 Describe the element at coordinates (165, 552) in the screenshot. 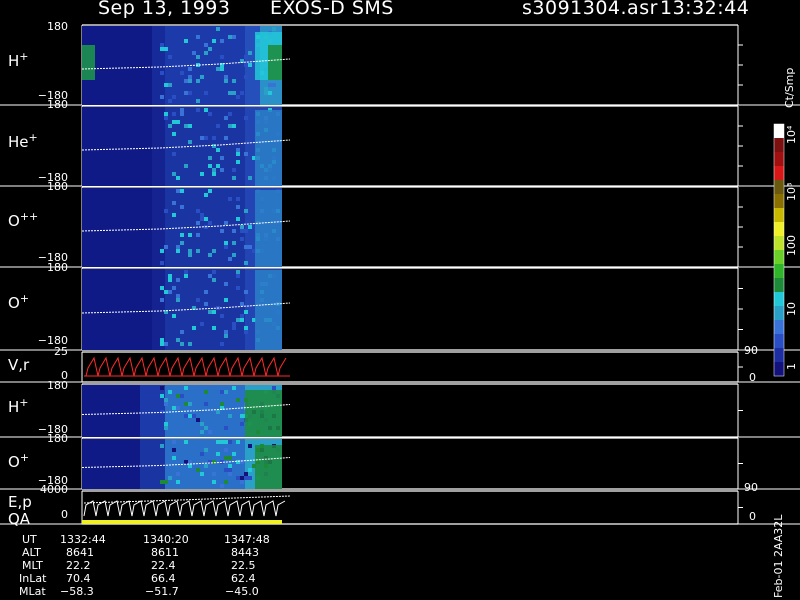

I see `footer-alt-2: 8611` at that location.